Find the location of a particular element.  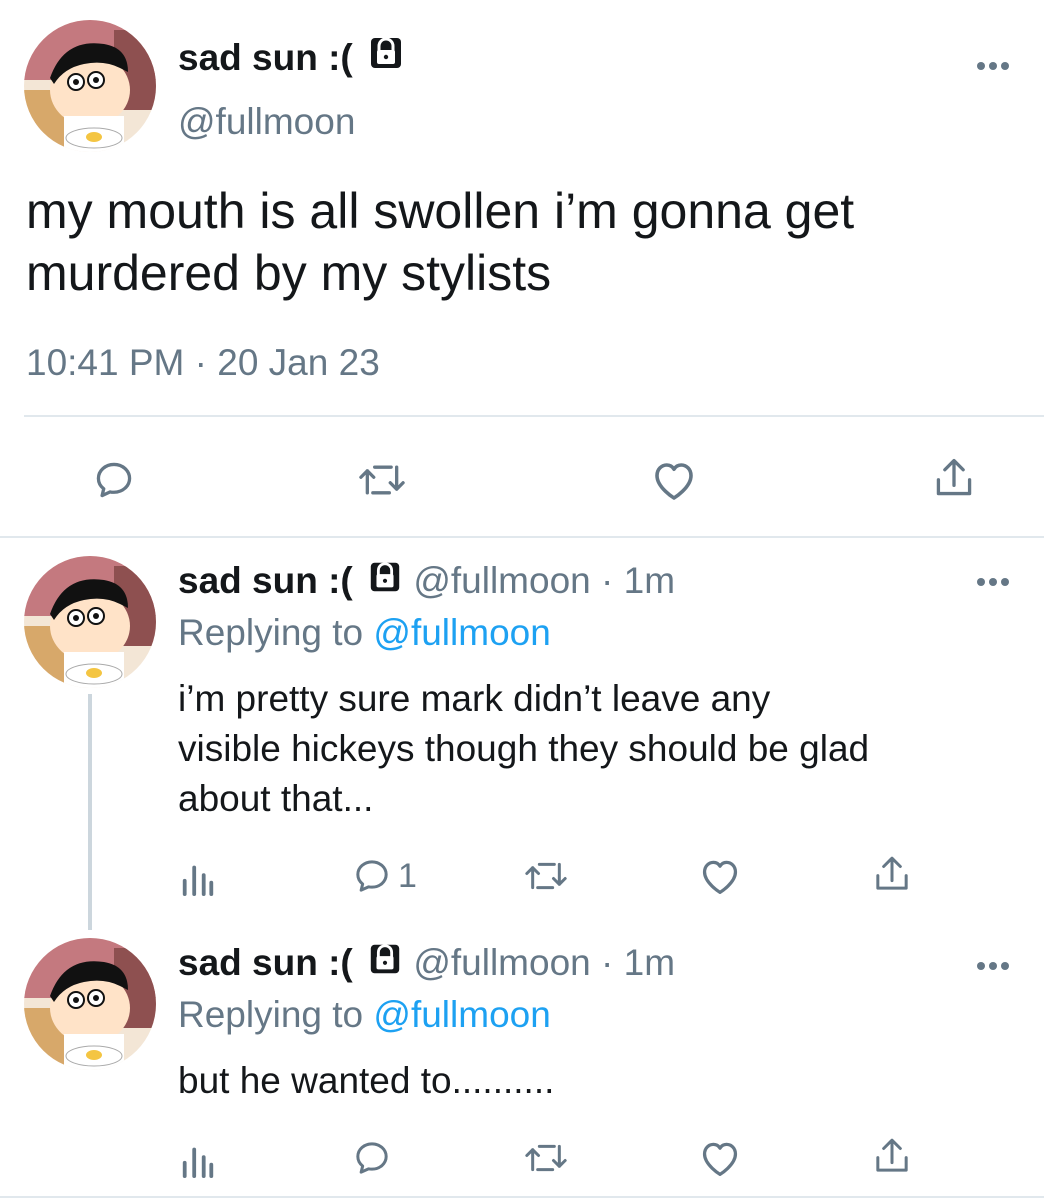

tweet-text-line: murdered by my stylists is located at coordinates (289, 273).